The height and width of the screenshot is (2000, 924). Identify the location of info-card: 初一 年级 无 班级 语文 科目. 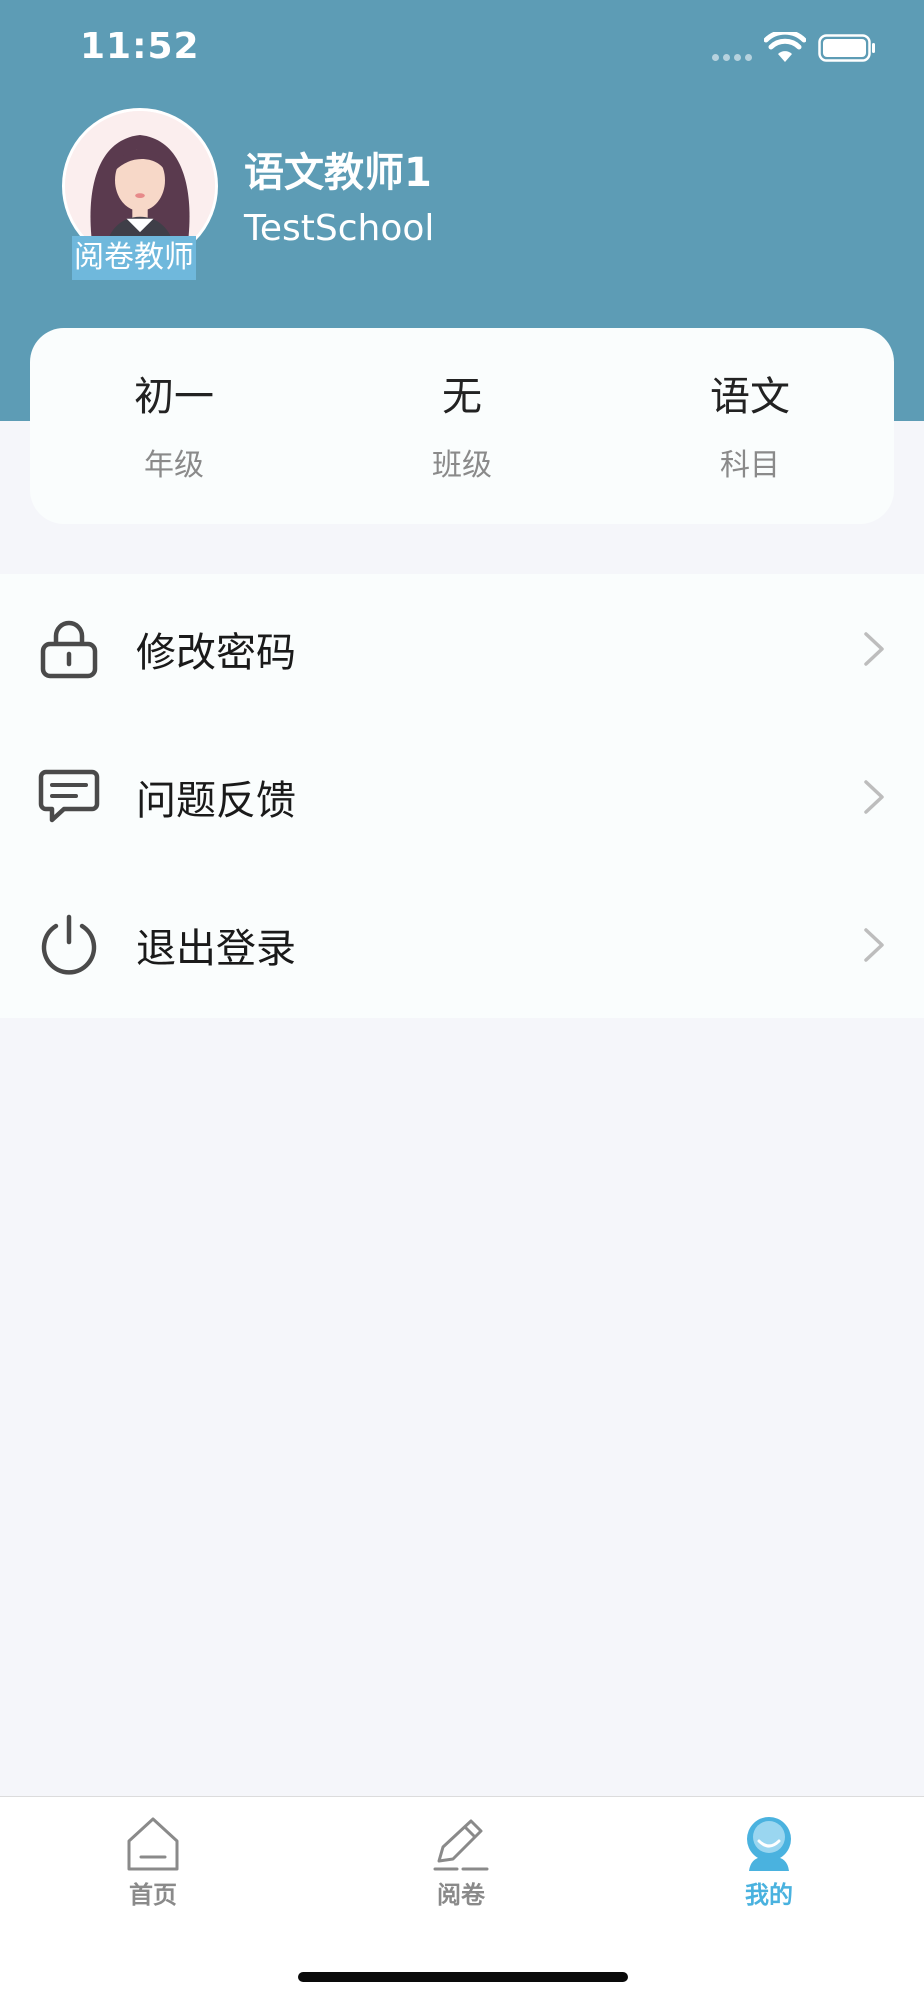
(462, 426).